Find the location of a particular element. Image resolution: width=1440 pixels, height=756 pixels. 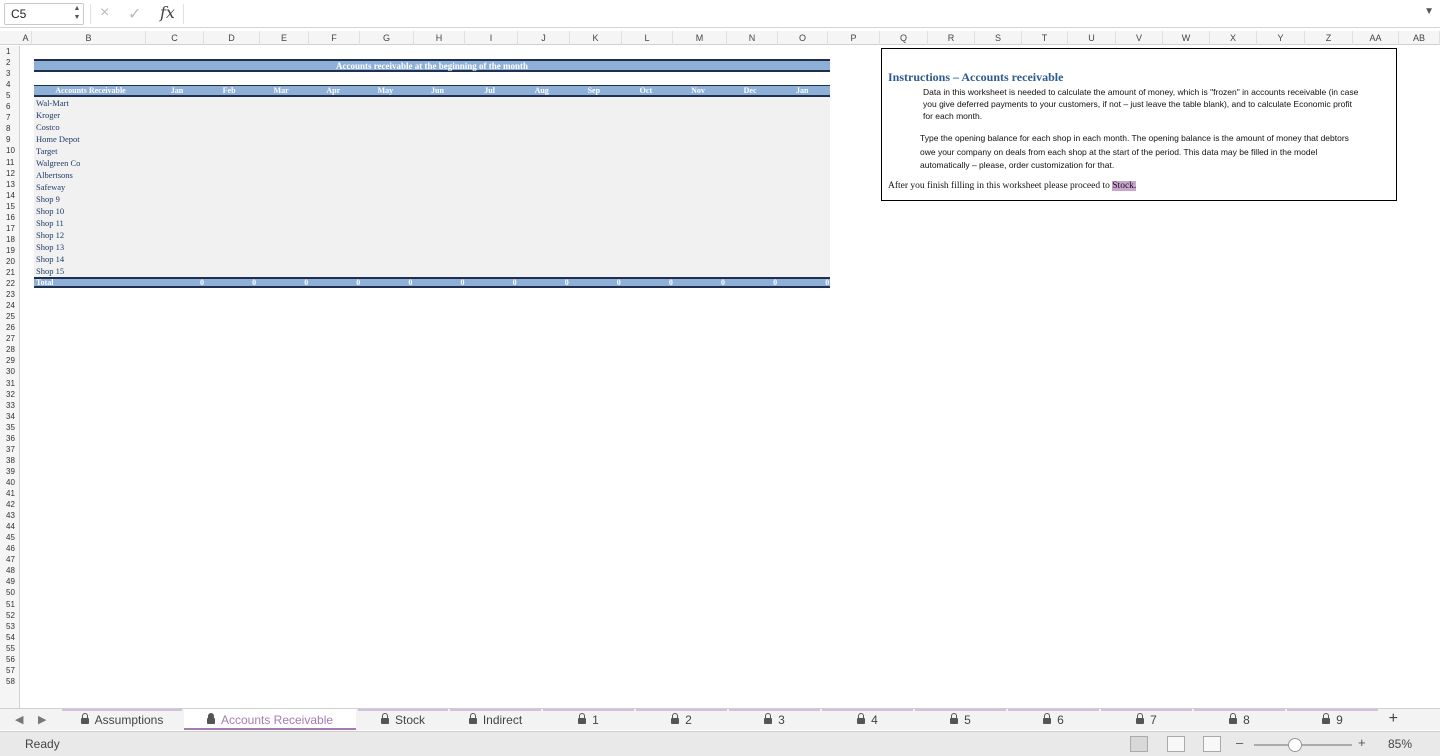

column-header: T is located at coordinates (1045, 38).